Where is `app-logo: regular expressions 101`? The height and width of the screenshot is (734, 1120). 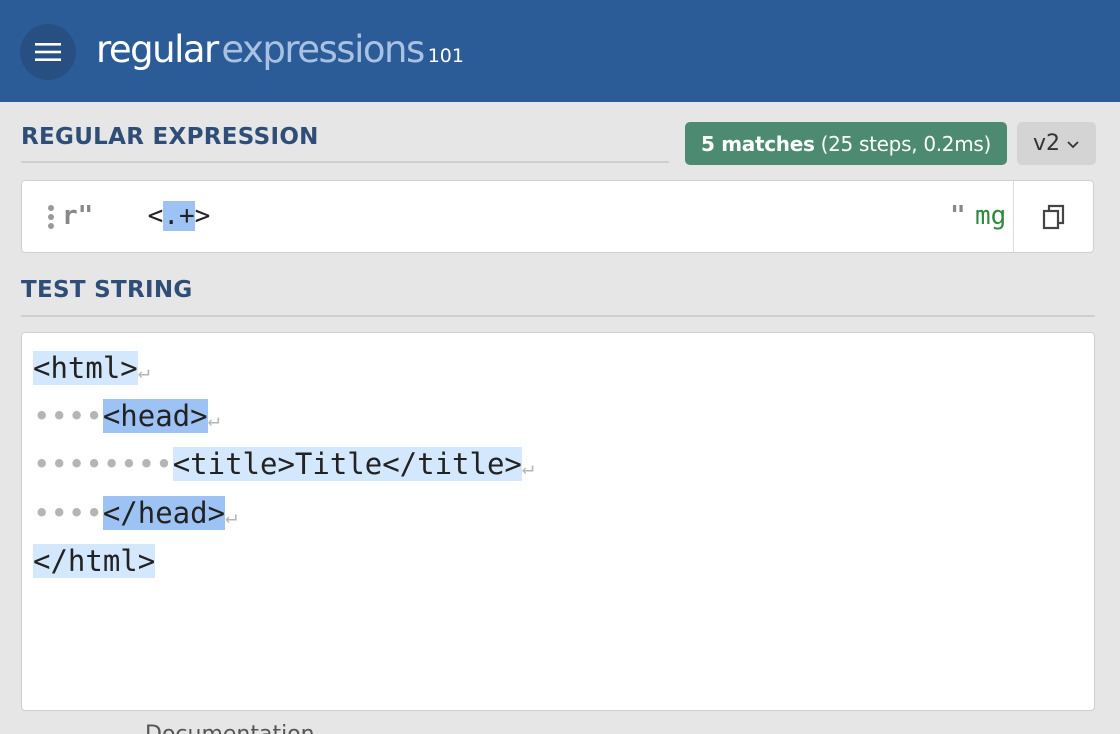
app-logo: regular expressions 101 is located at coordinates (280, 49).